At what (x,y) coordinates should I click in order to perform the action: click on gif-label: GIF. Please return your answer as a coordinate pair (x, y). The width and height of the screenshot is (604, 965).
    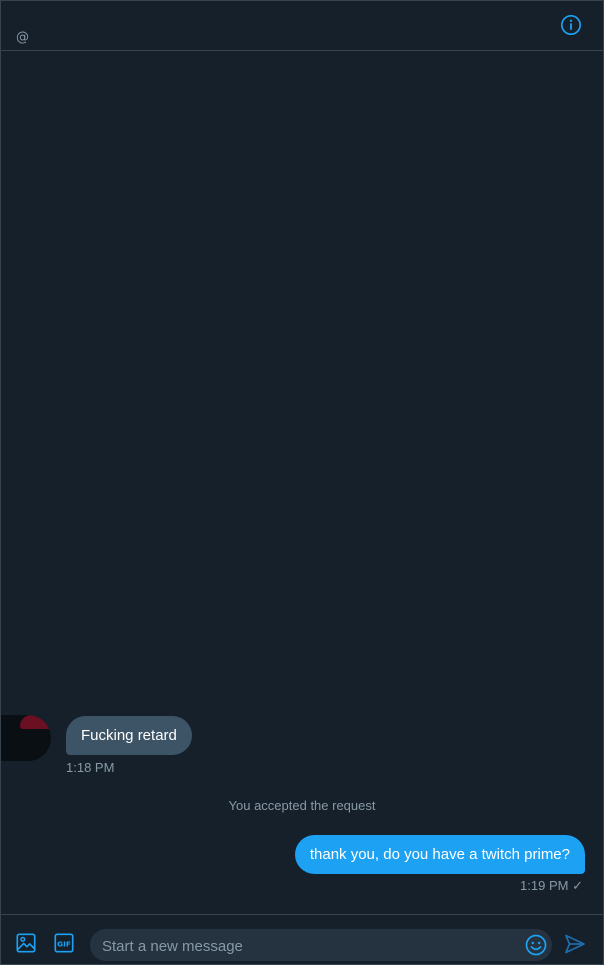
    Looking at the image, I should click on (64, 943).